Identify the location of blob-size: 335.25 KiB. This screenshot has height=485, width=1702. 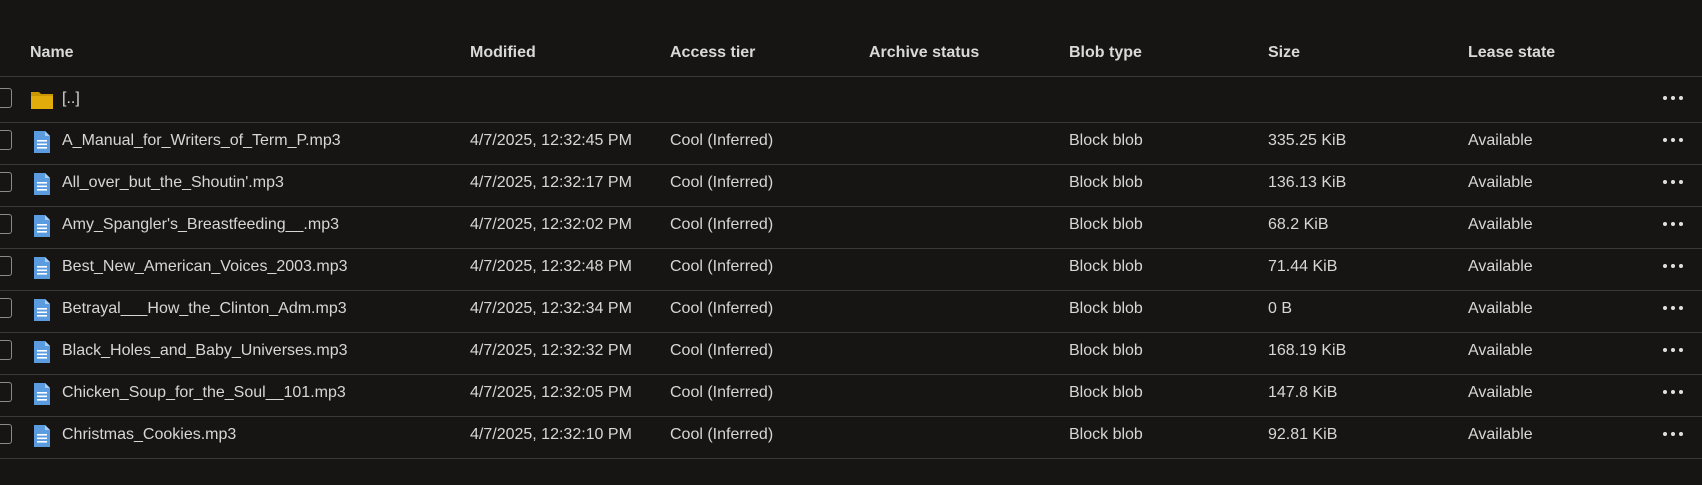
(1307, 140).